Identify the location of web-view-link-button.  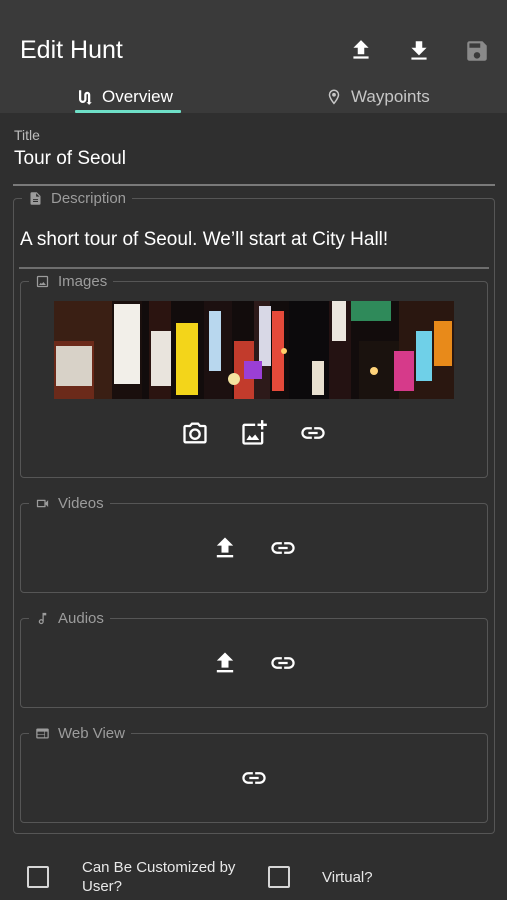
(254, 778).